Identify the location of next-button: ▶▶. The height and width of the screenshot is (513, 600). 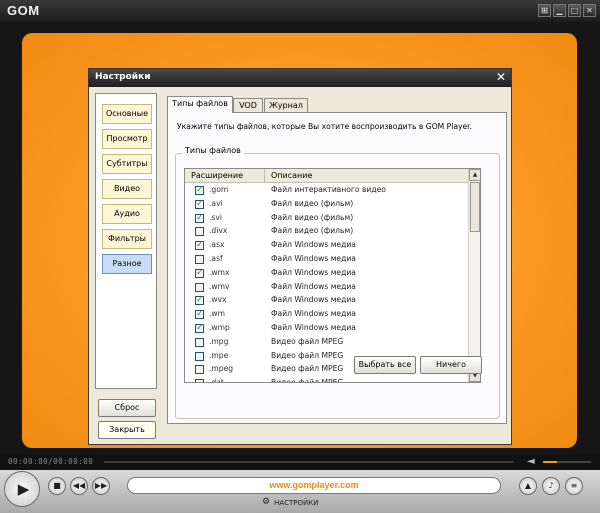
(101, 486).